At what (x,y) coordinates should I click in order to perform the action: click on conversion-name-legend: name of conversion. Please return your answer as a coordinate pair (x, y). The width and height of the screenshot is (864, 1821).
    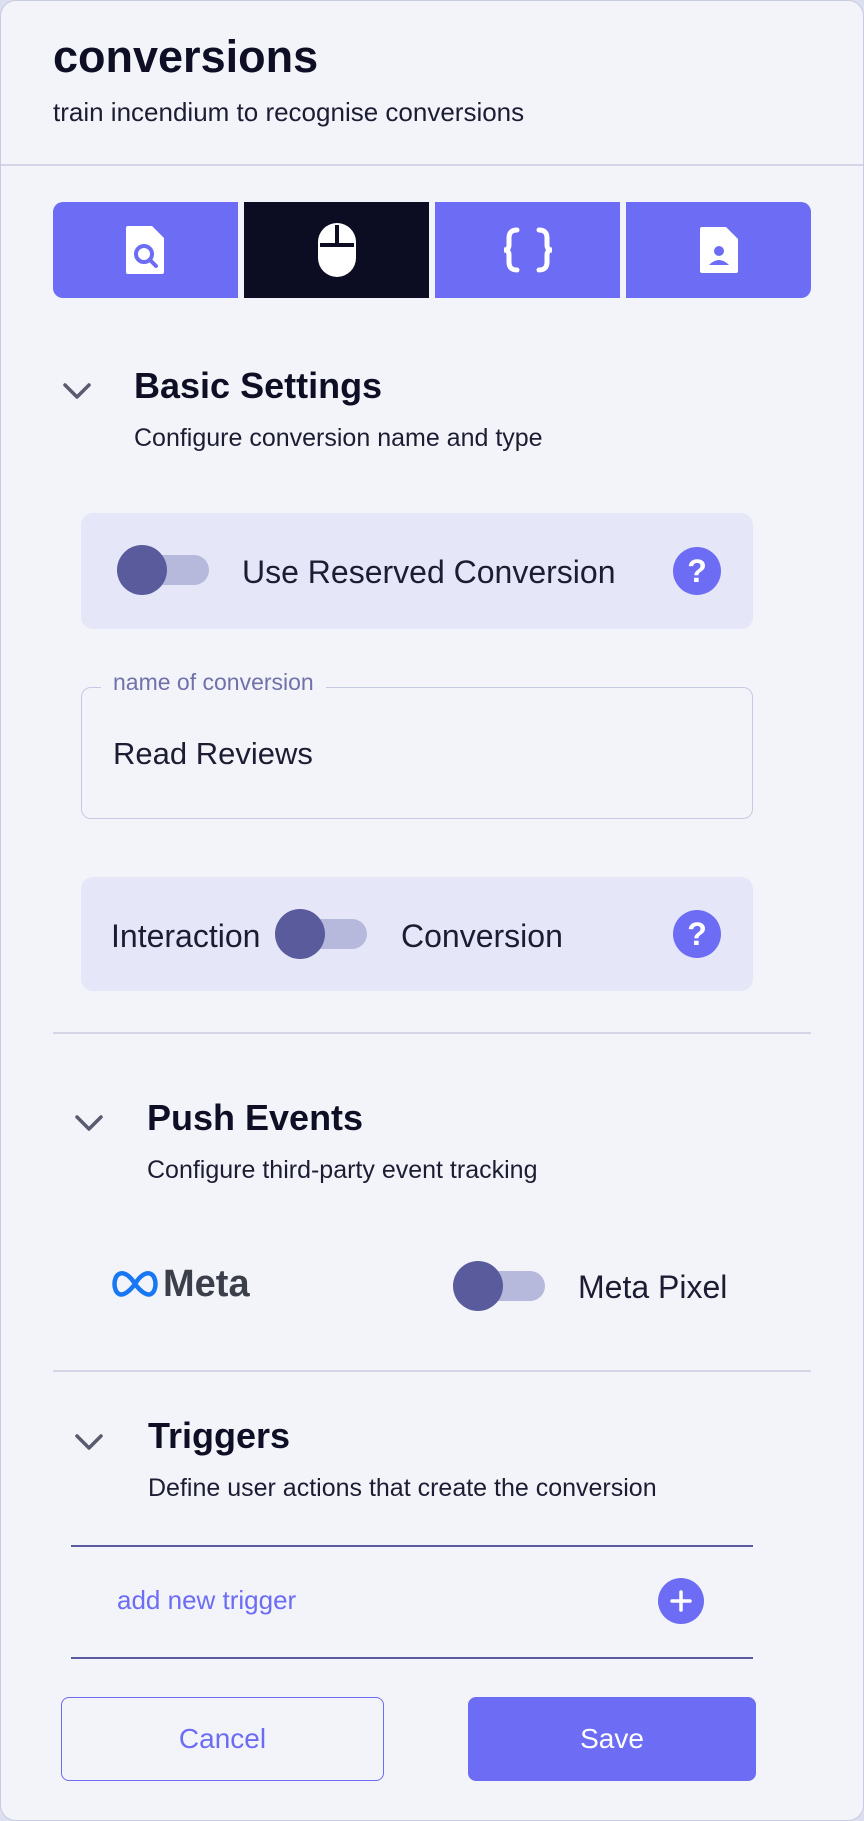
    Looking at the image, I should click on (213, 682).